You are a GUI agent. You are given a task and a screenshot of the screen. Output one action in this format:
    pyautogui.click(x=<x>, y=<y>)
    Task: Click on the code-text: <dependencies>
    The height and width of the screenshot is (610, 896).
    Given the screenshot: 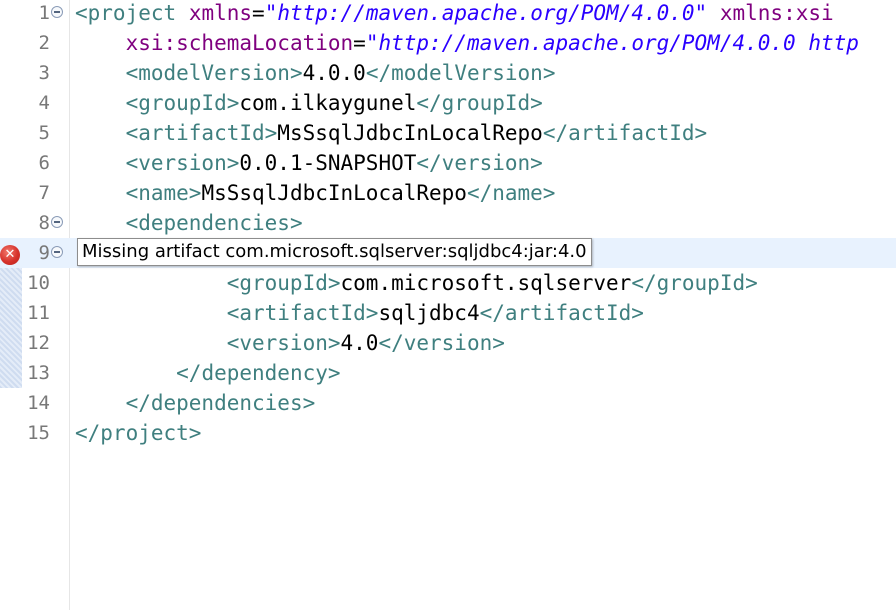 What is the action you would take?
    pyautogui.click(x=189, y=223)
    